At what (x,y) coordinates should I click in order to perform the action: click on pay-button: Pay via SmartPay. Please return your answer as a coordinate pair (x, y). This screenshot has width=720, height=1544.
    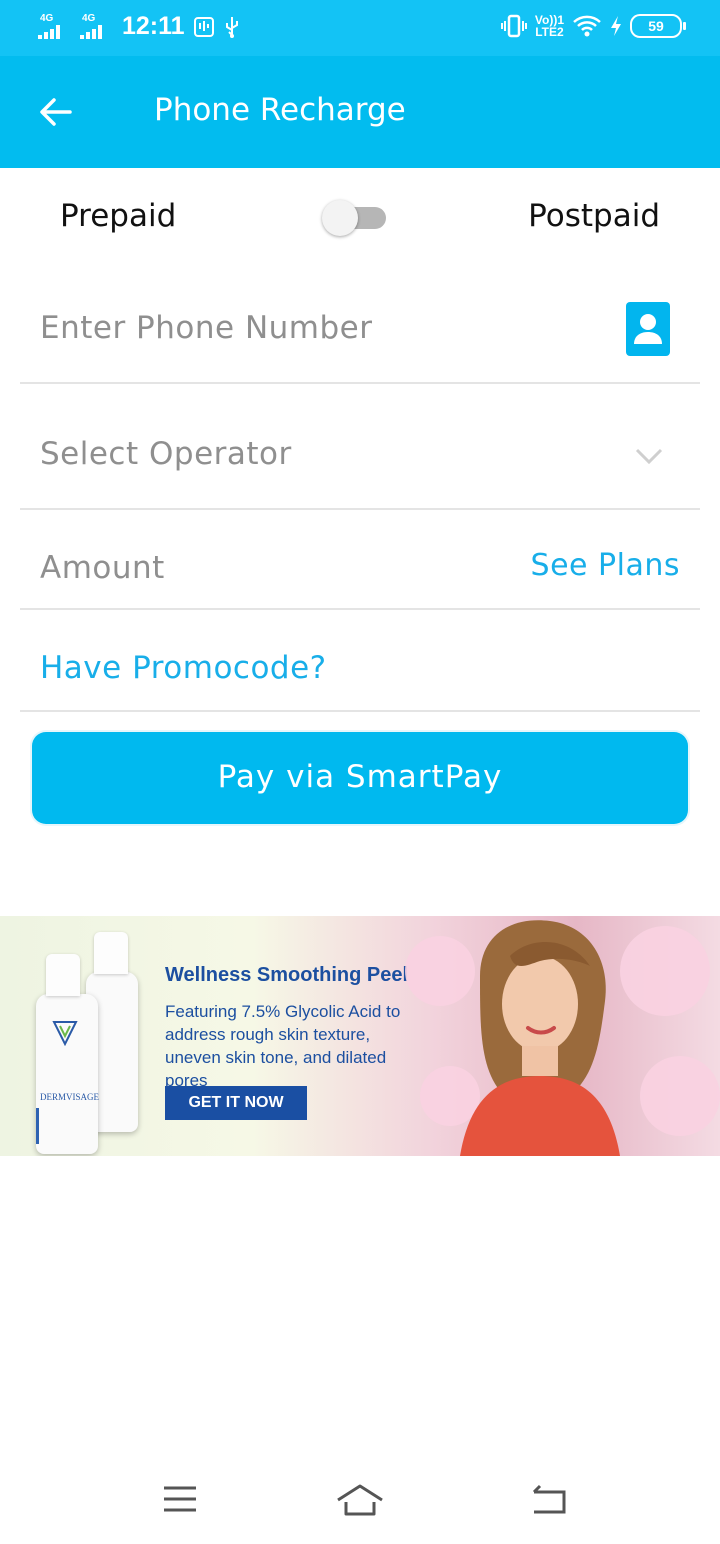
    Looking at the image, I should click on (360, 778).